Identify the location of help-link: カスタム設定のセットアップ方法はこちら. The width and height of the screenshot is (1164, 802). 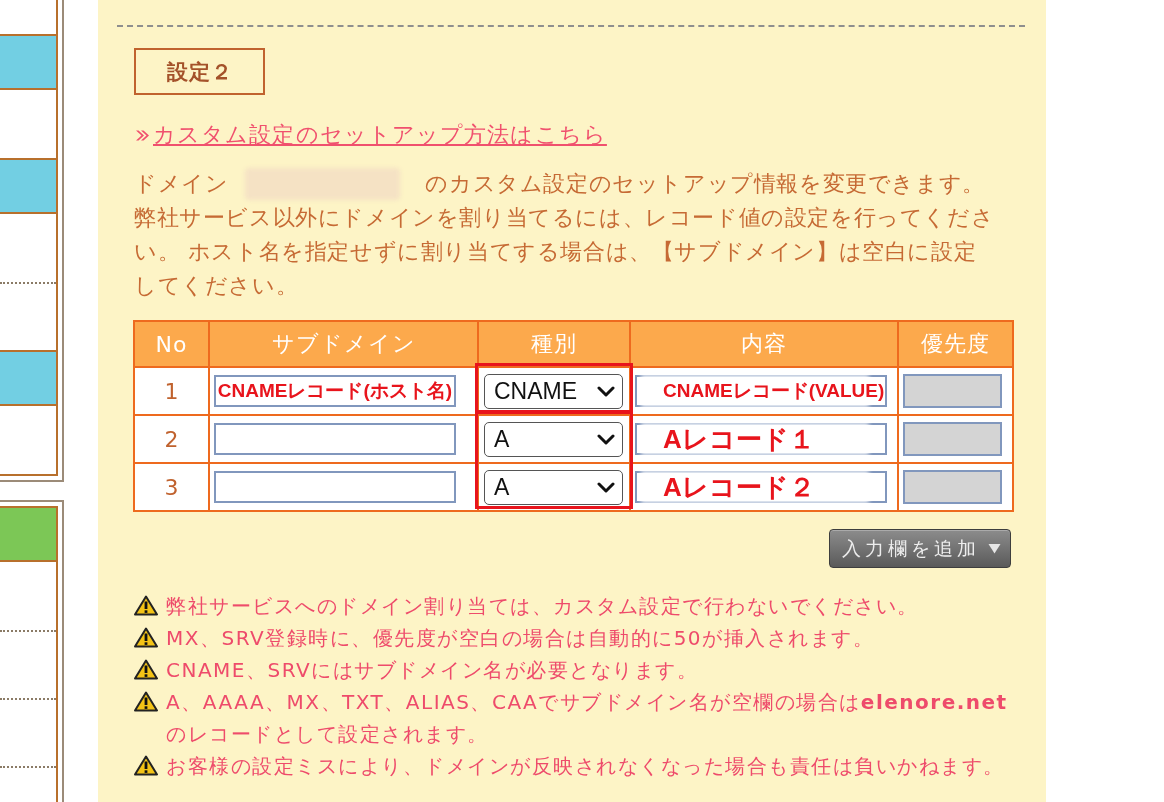
(380, 135).